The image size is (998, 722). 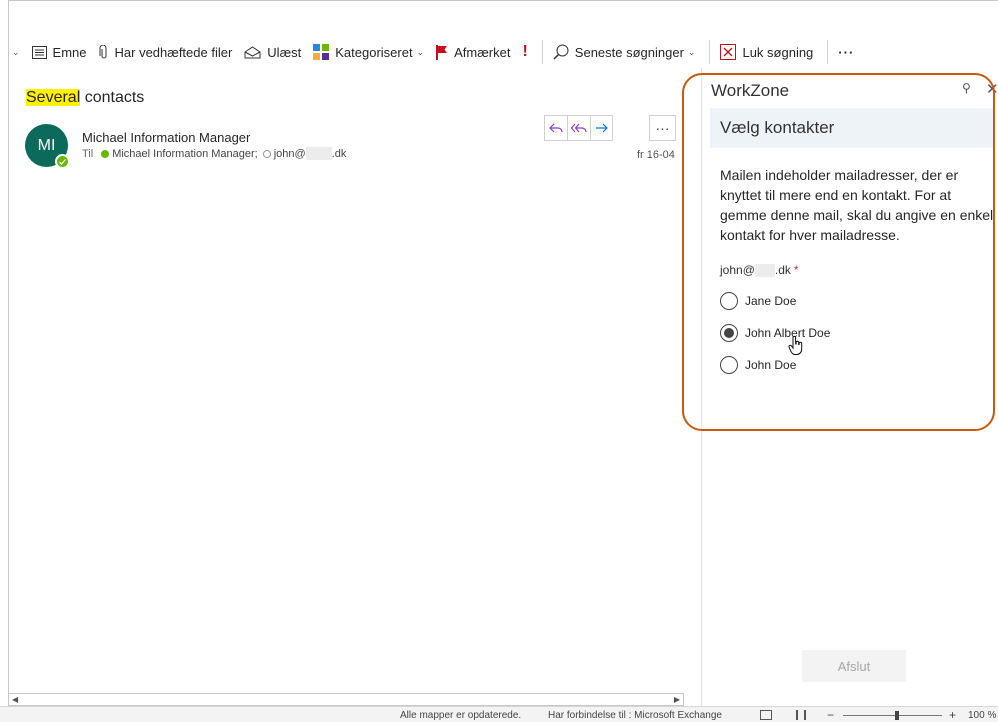 I want to click on filter-flagged-label: Afmærket, so click(x=482, y=52).